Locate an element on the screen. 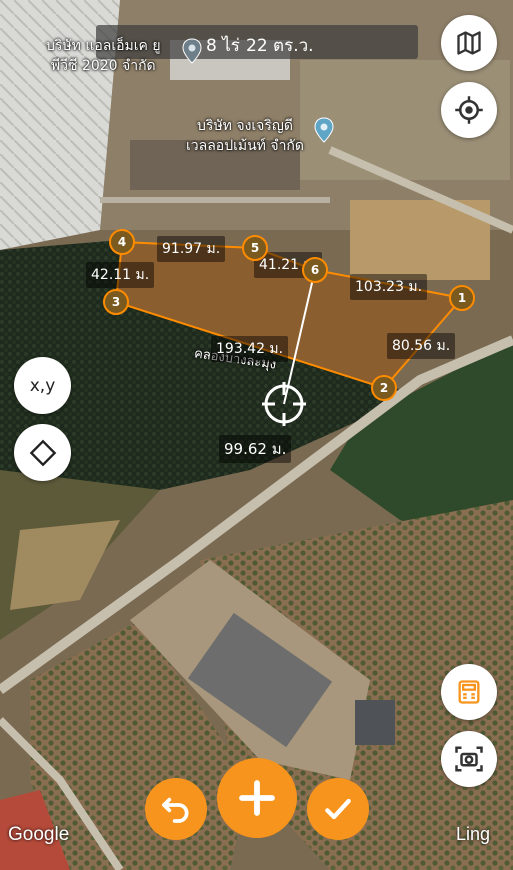 The image size is (513, 870). area-wa: 22 ตร.ว. is located at coordinates (280, 46).